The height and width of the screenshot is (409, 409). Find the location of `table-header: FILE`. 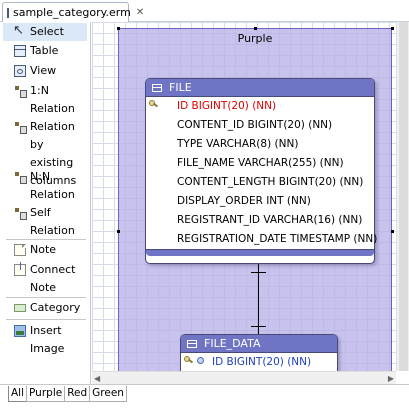

table-header: FILE is located at coordinates (260, 88).